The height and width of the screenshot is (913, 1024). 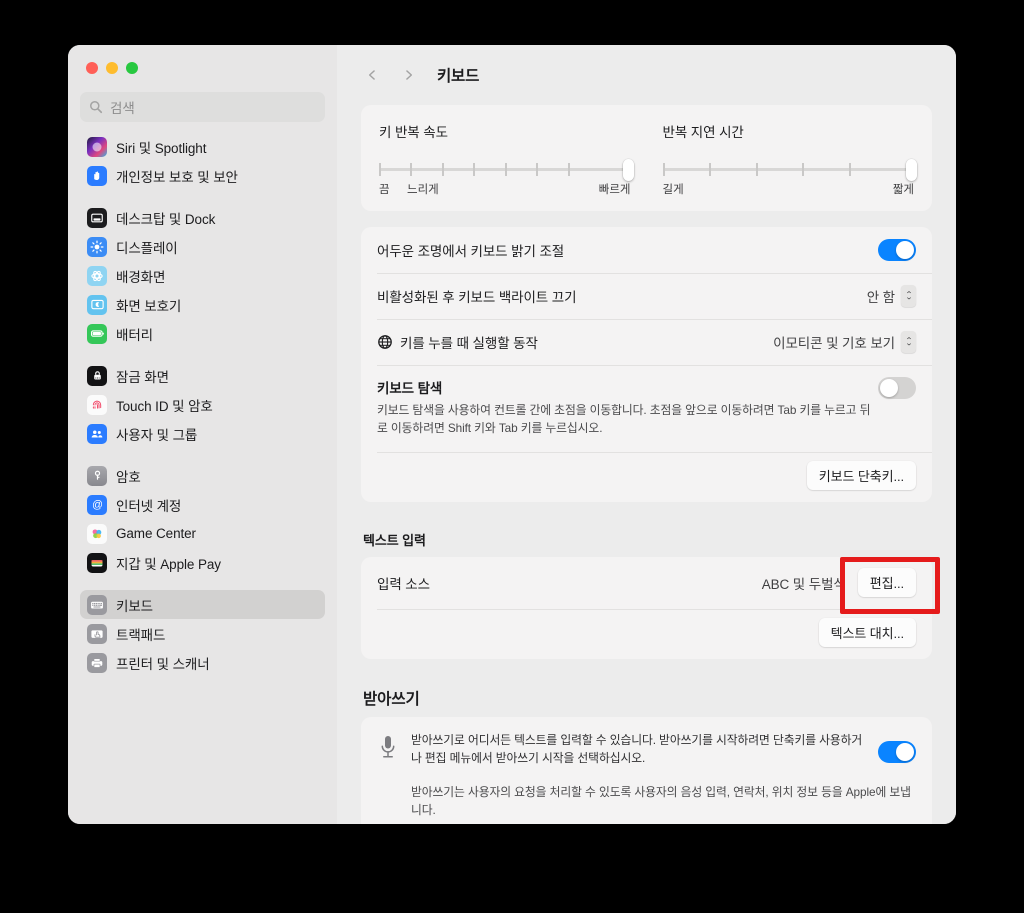 I want to click on key-repeat-rate-group: 키 반복 속도 끔 느리게 빠르게, so click(x=514, y=159).